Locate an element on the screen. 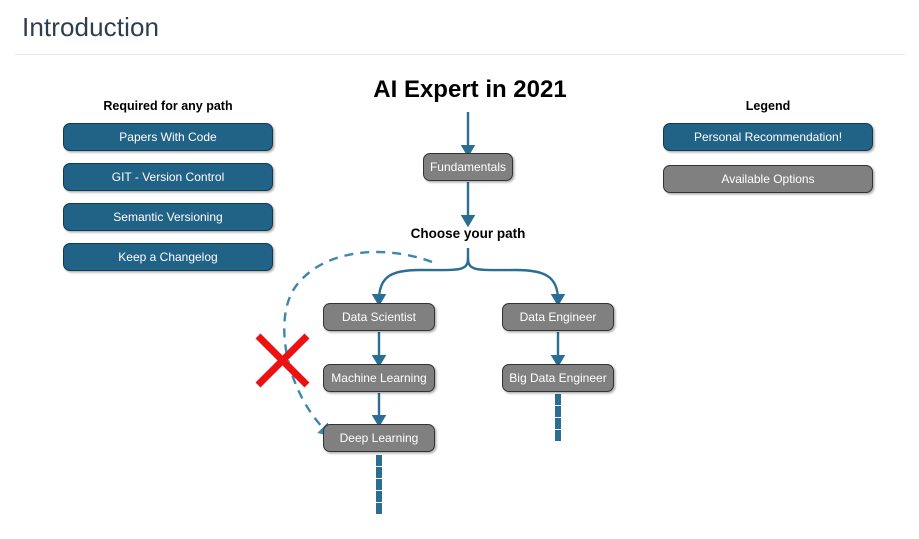  flow-node-data-scientist: Data Scientist is located at coordinates (379, 317).